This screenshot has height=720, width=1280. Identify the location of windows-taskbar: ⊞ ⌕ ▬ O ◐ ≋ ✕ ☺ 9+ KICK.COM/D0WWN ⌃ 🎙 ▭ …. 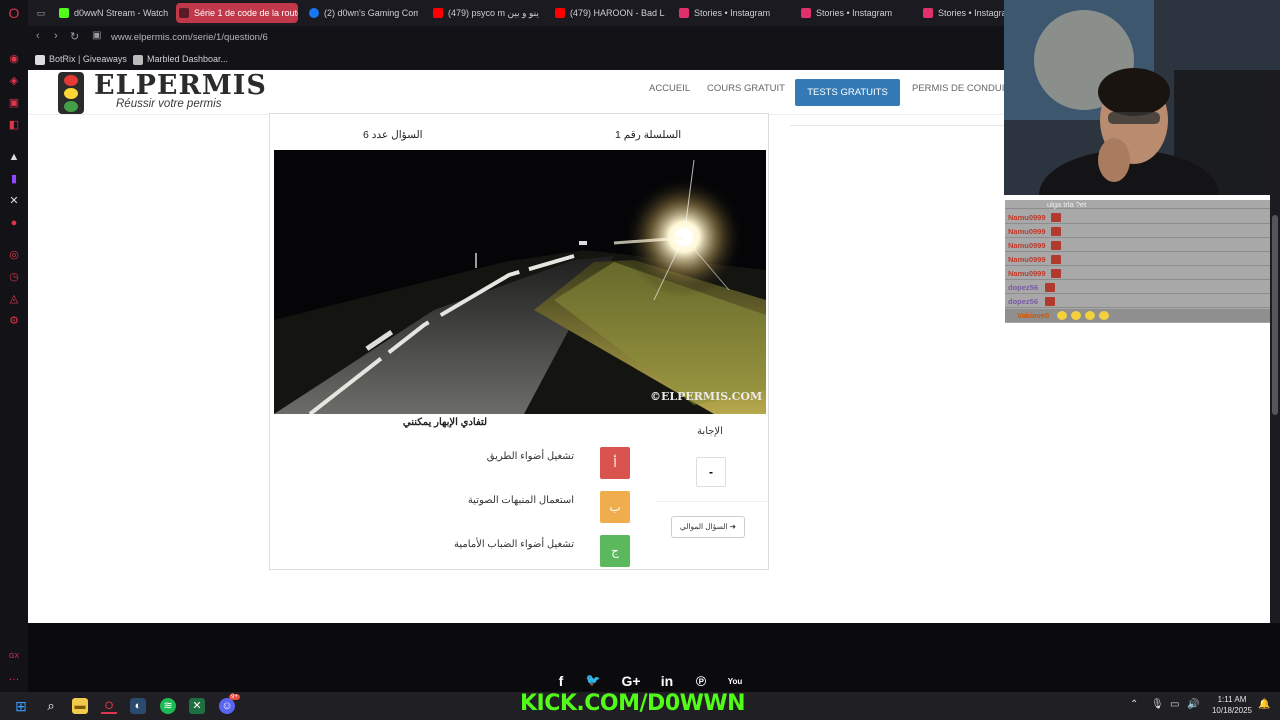
(640, 705).